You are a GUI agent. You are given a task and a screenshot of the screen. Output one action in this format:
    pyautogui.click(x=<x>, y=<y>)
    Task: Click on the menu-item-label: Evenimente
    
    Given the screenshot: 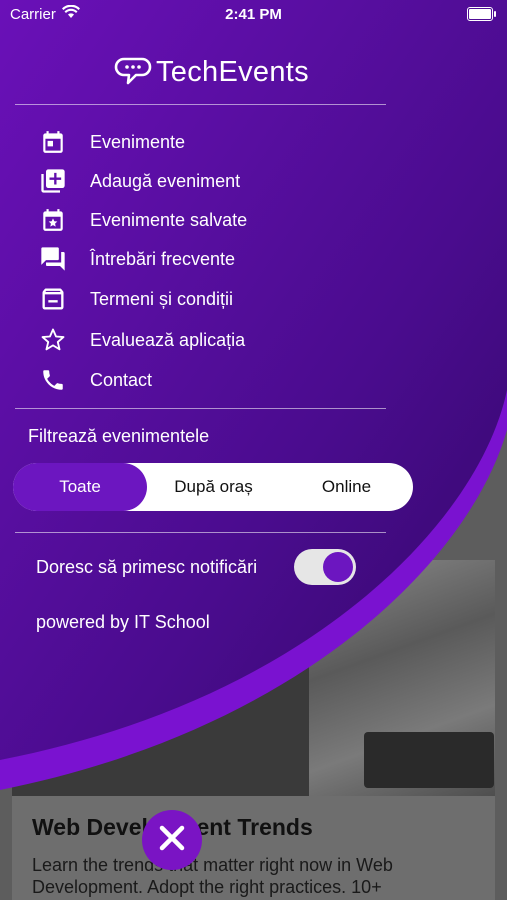 What is the action you would take?
    pyautogui.click(x=138, y=141)
    